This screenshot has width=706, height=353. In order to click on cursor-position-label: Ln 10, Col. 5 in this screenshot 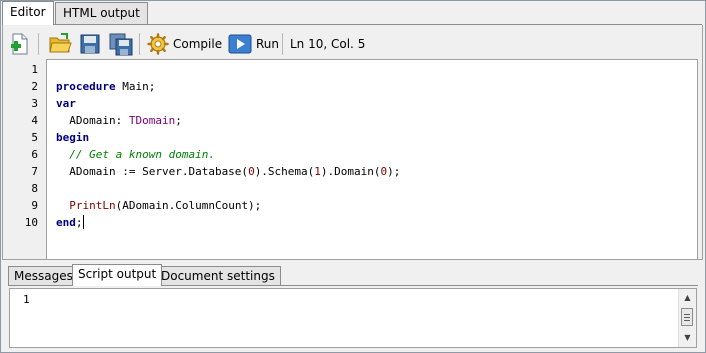, I will do `click(328, 44)`.